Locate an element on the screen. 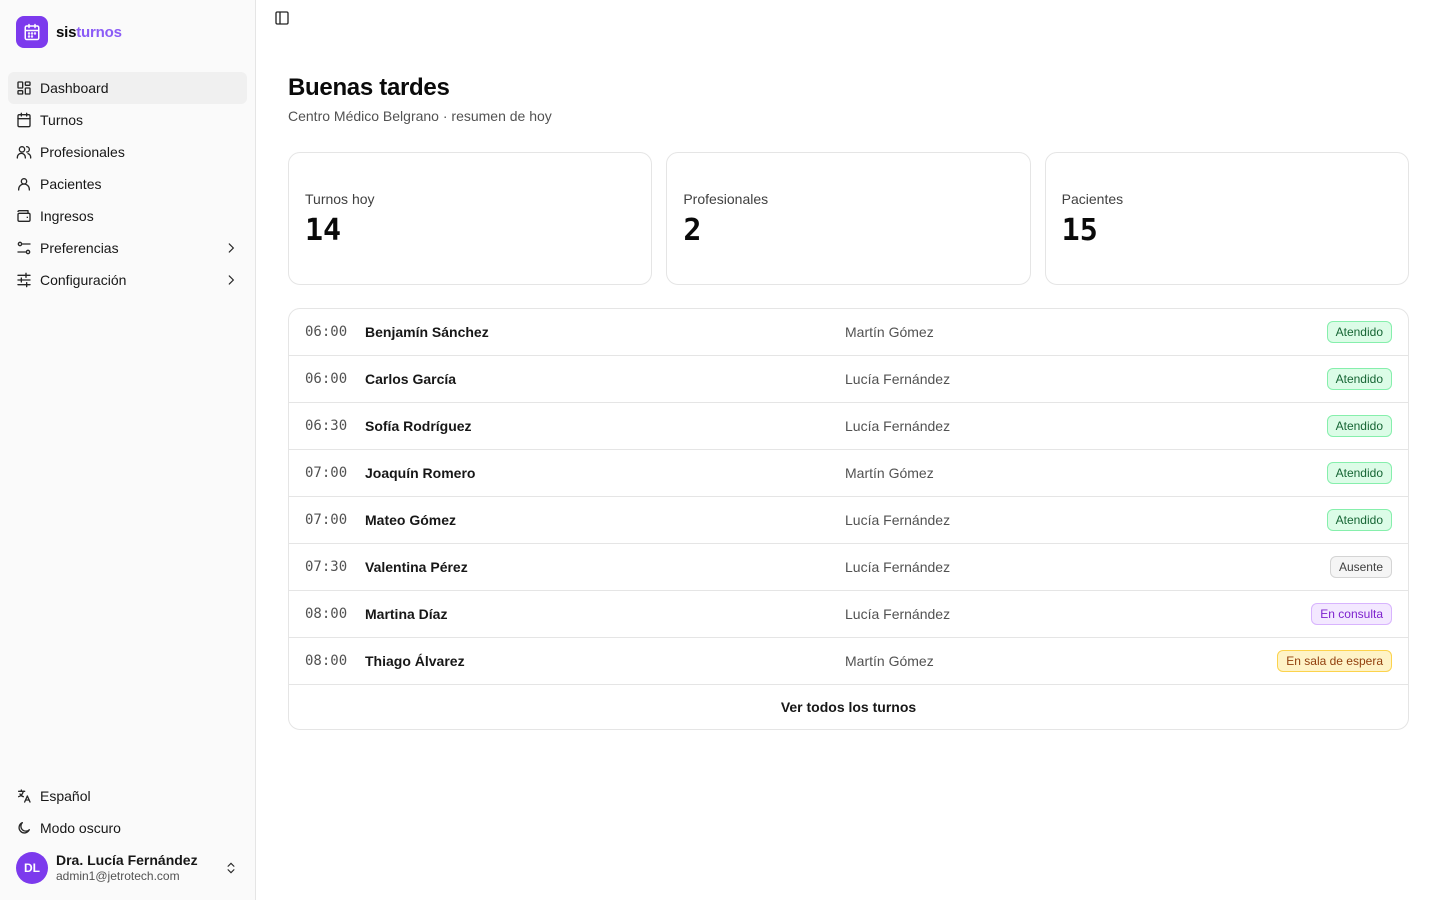  stat-label: Pacientes is located at coordinates (1092, 199).